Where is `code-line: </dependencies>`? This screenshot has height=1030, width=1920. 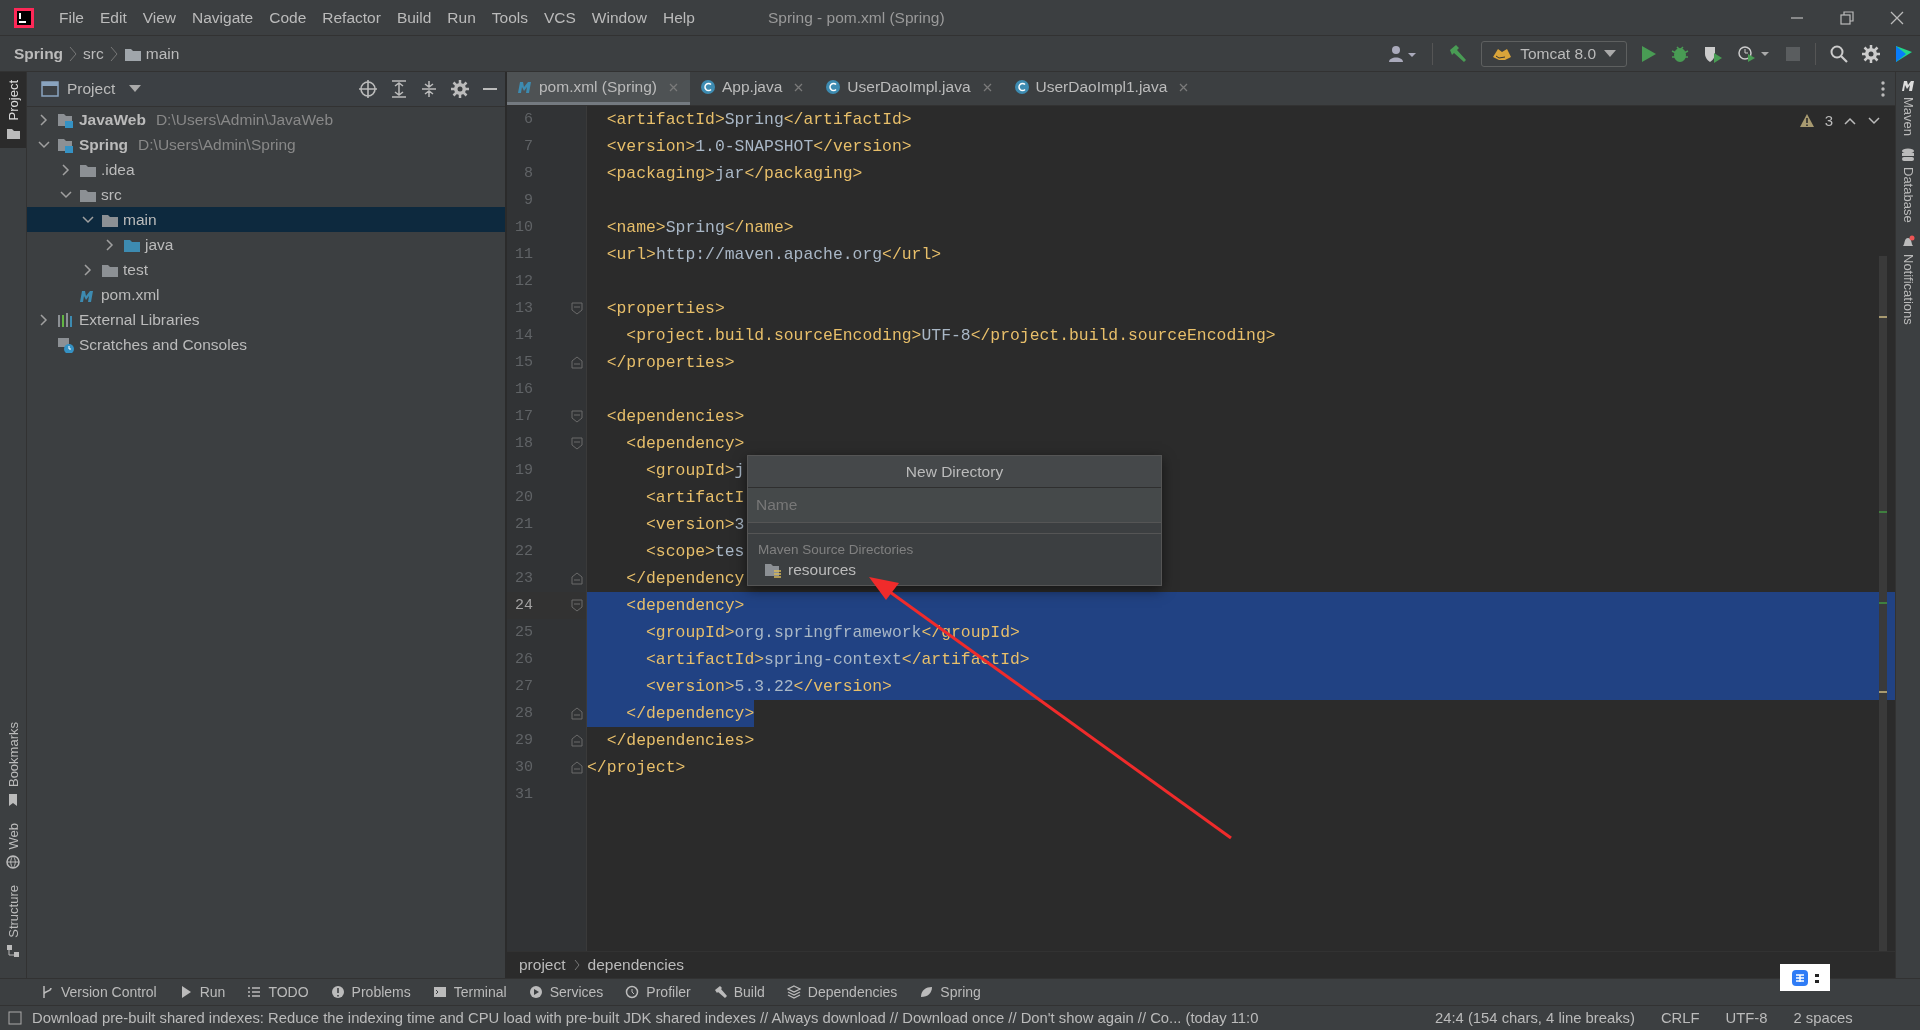
code-line: </dependencies> is located at coordinates (680, 741).